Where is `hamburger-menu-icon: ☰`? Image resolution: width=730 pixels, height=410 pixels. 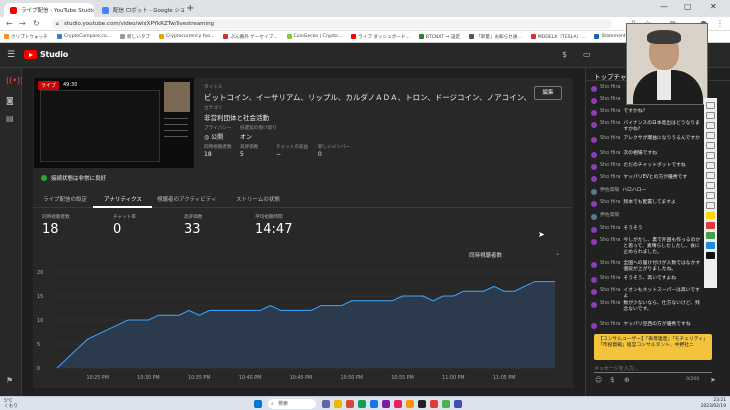
hamburger-menu-icon: ☰ is located at coordinates (11, 55).